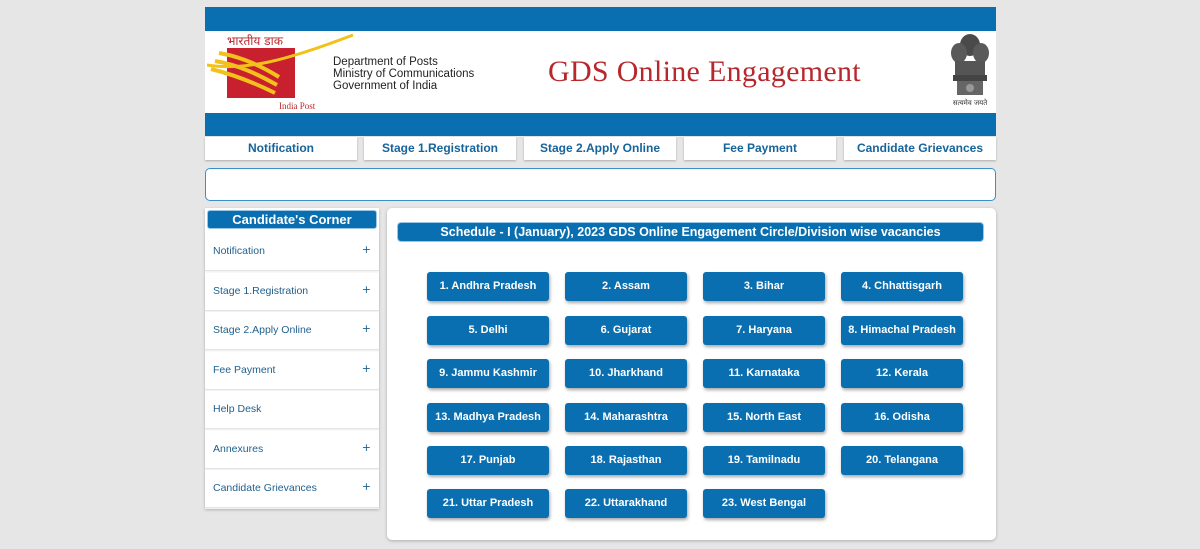 Image resolution: width=1200 pixels, height=549 pixels. What do you see at coordinates (488, 286) in the screenshot?
I see `circle-button: 1. Andhra Pradesh` at bounding box center [488, 286].